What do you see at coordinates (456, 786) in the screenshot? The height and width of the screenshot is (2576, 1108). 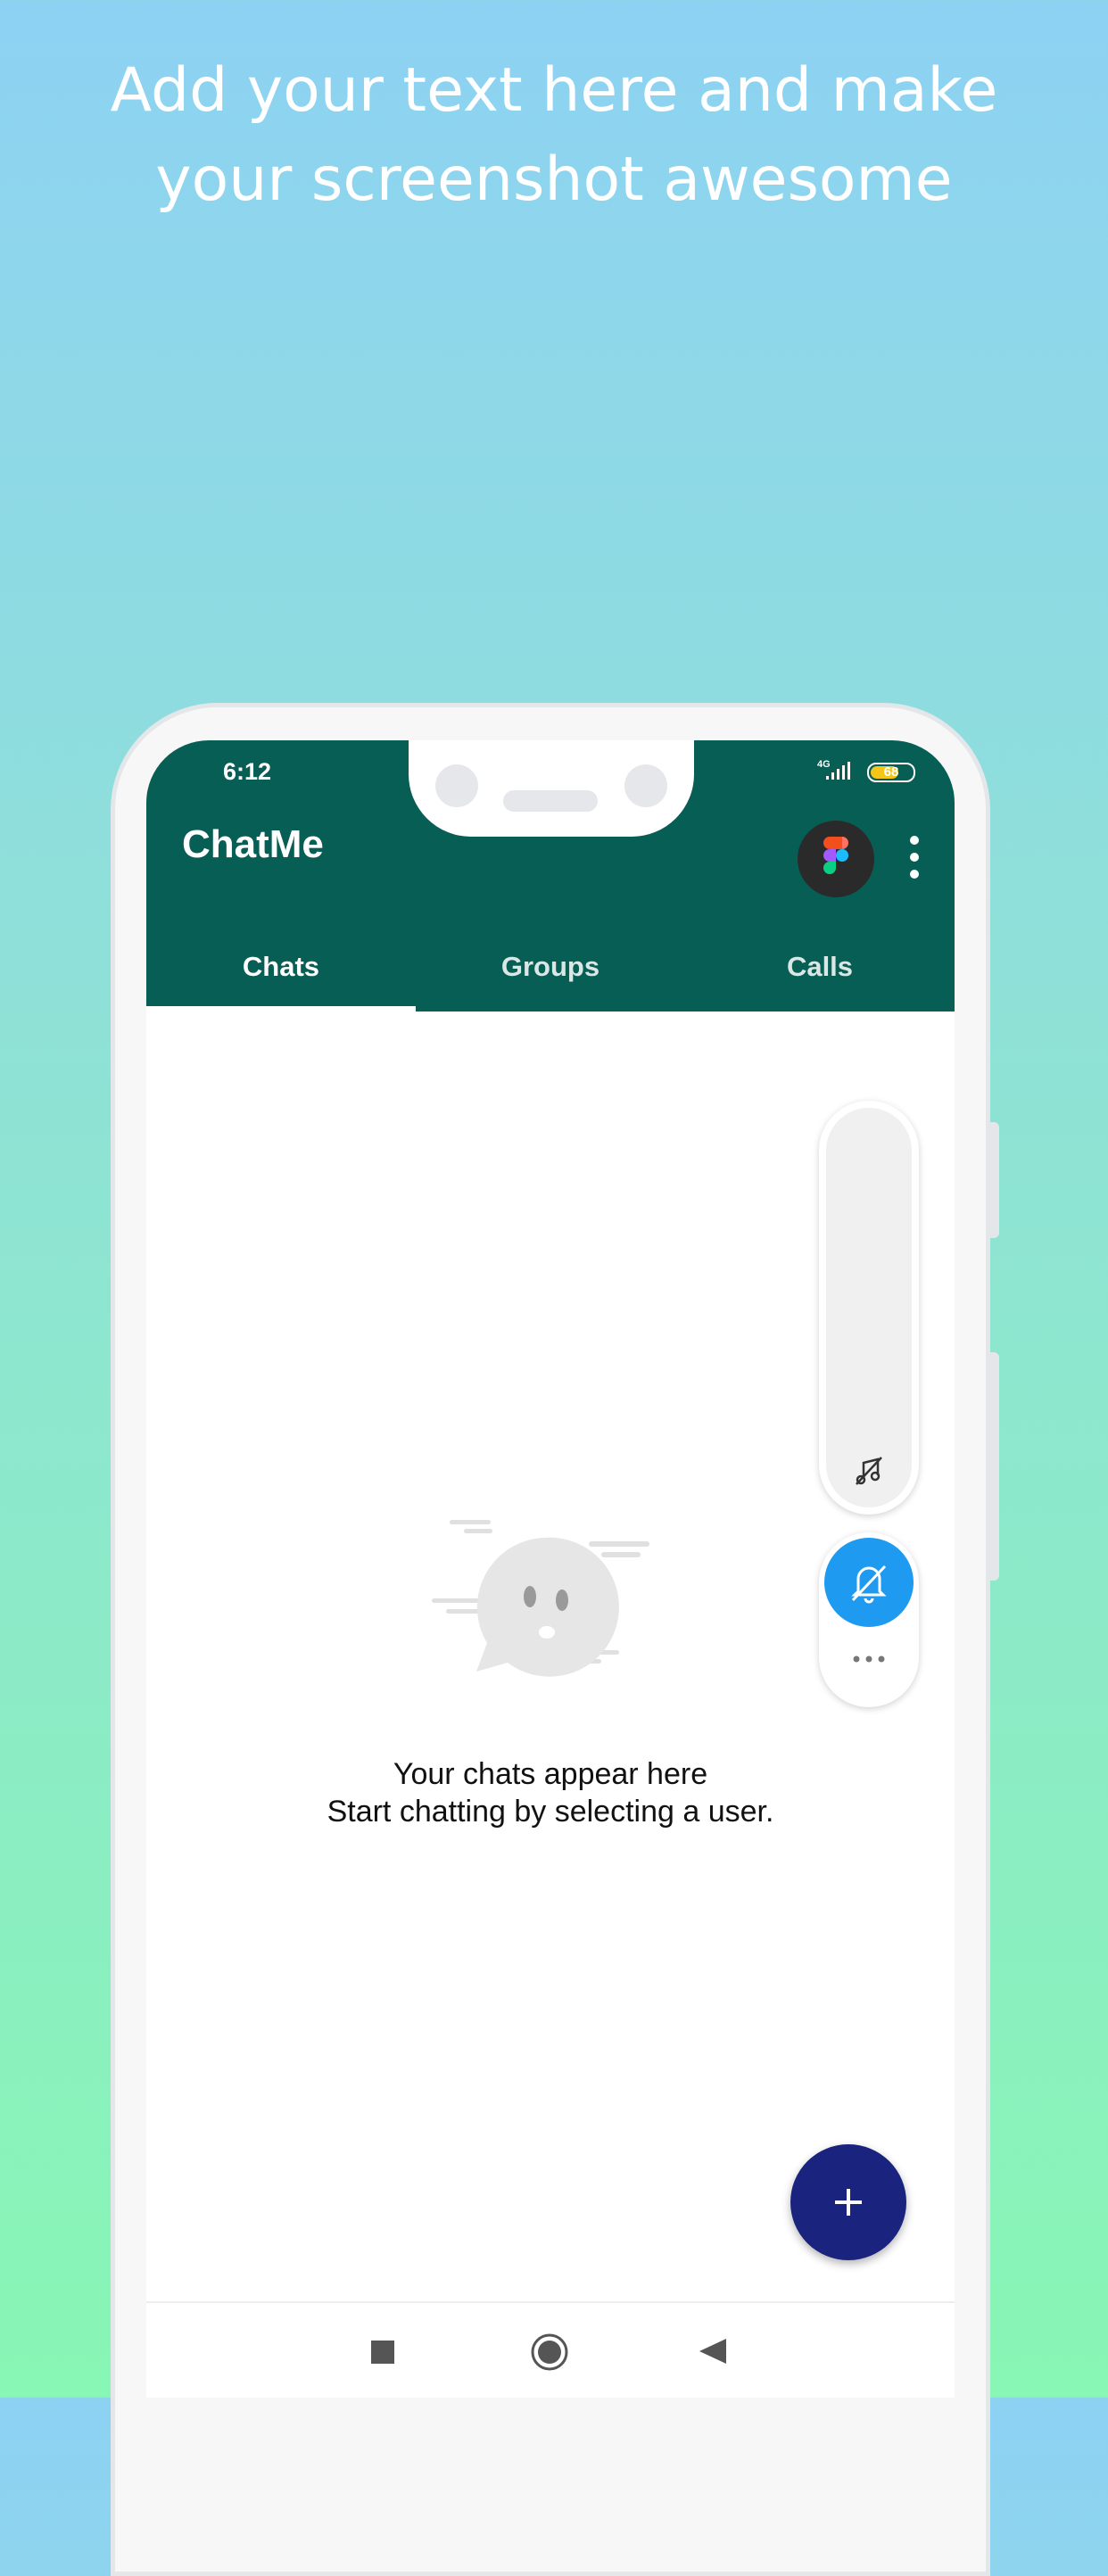 I see `front-camera-left` at bounding box center [456, 786].